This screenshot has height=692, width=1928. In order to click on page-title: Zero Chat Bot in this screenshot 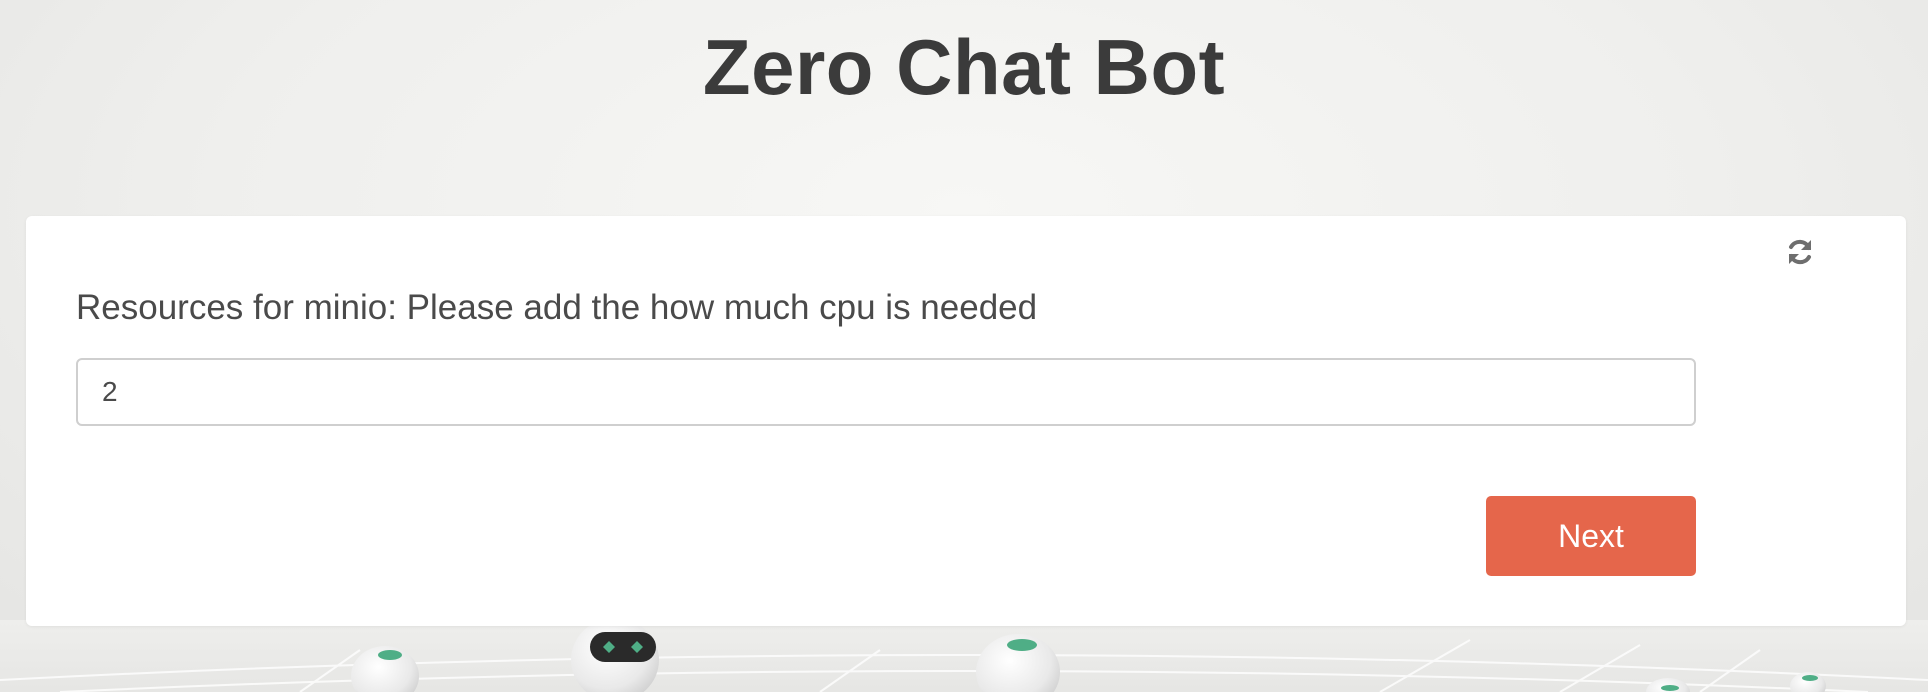, I will do `click(964, 67)`.